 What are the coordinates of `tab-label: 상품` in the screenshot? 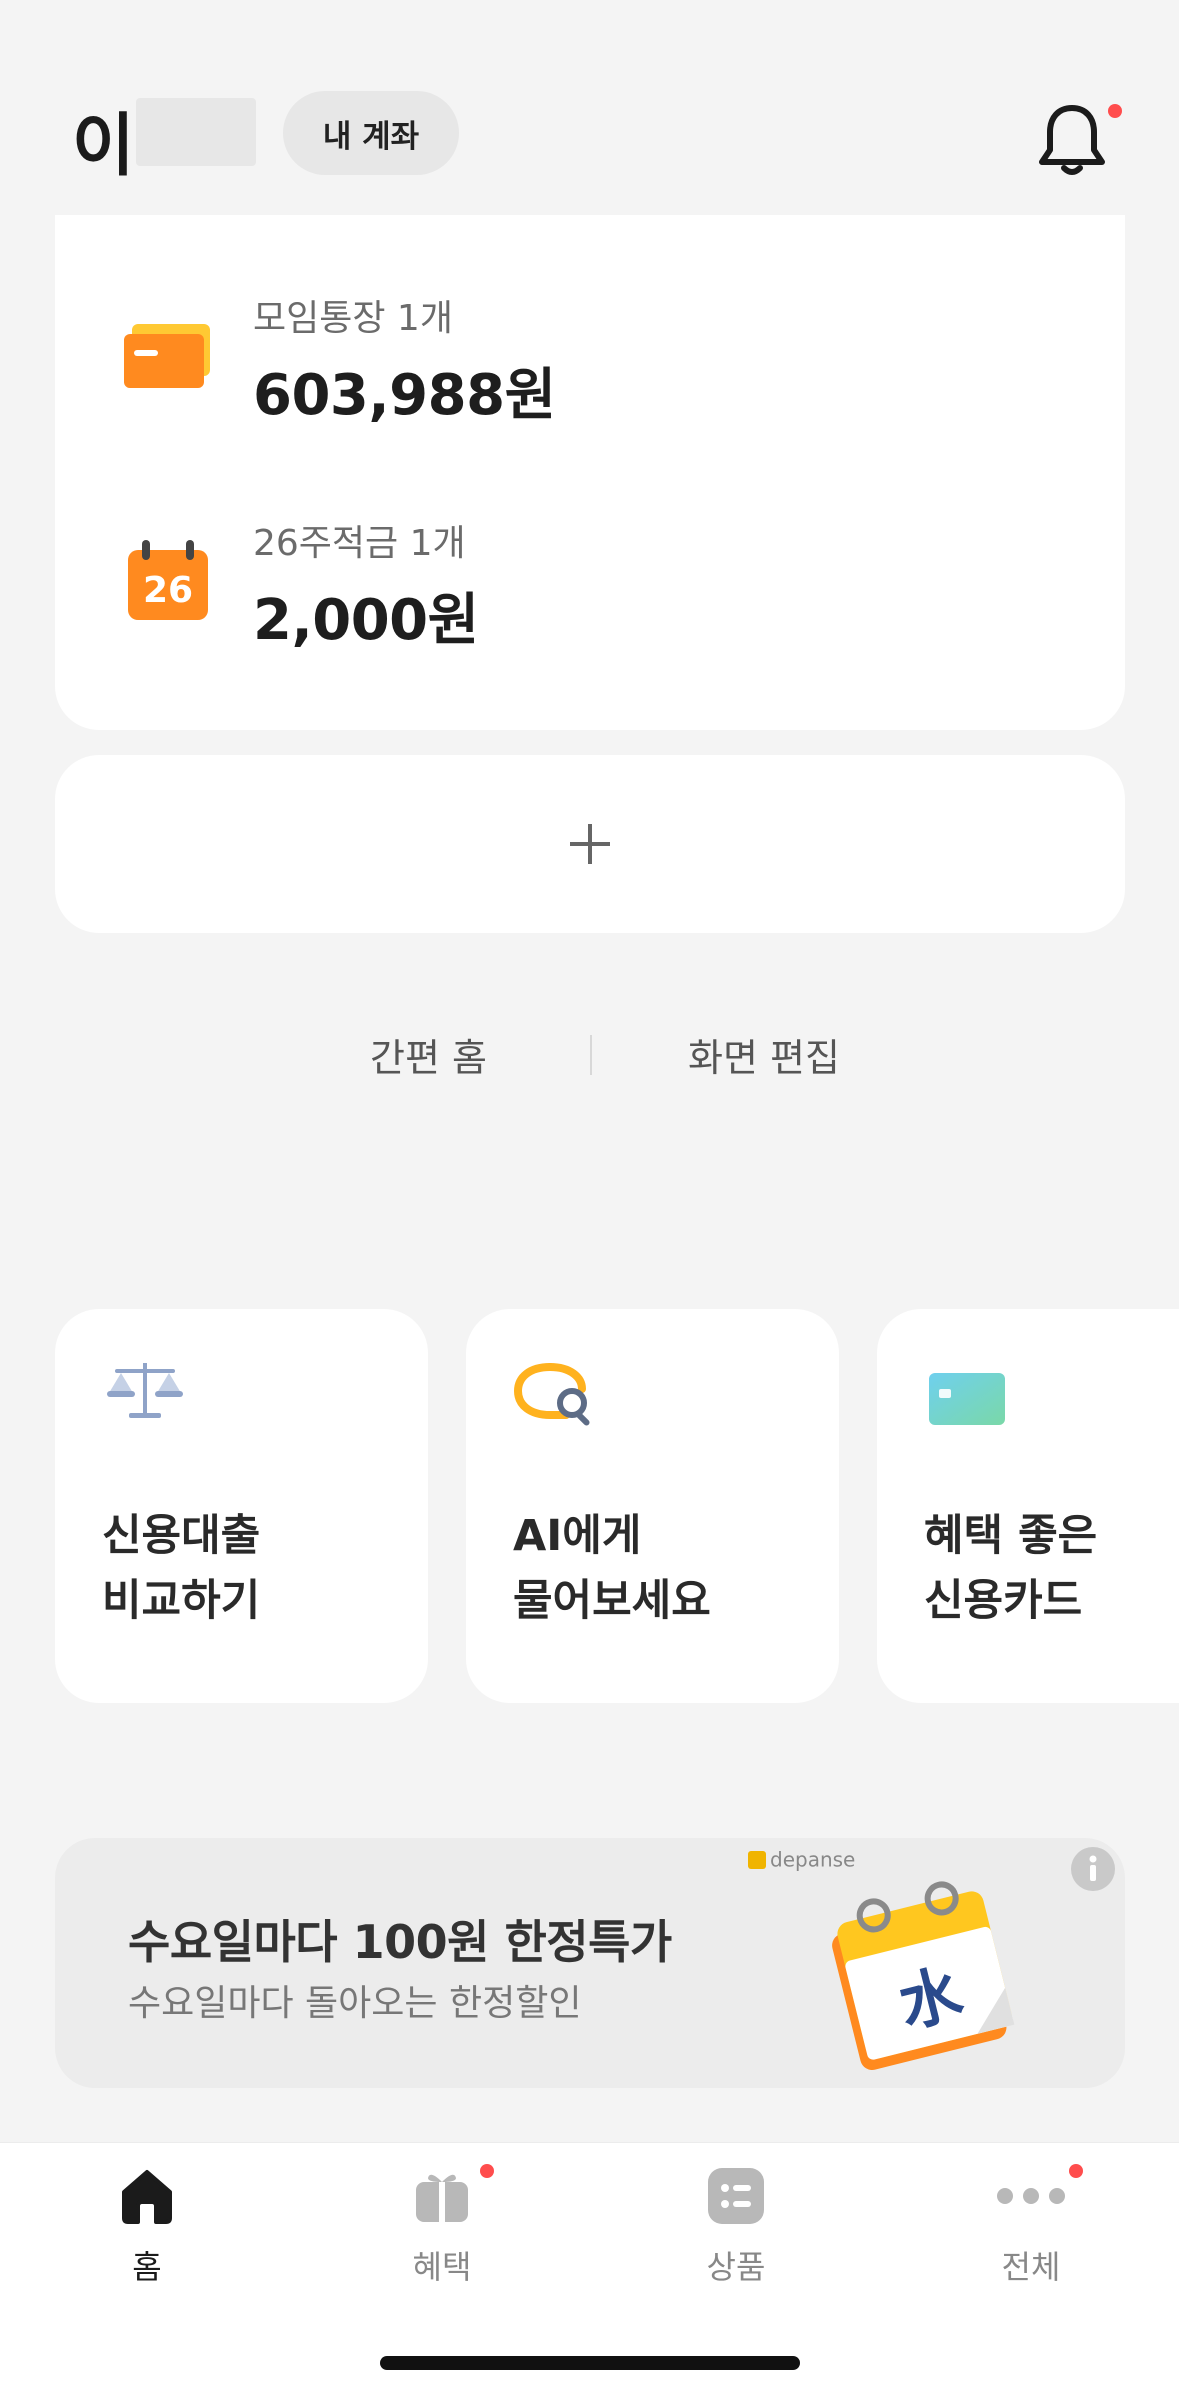 It's located at (736, 2267).